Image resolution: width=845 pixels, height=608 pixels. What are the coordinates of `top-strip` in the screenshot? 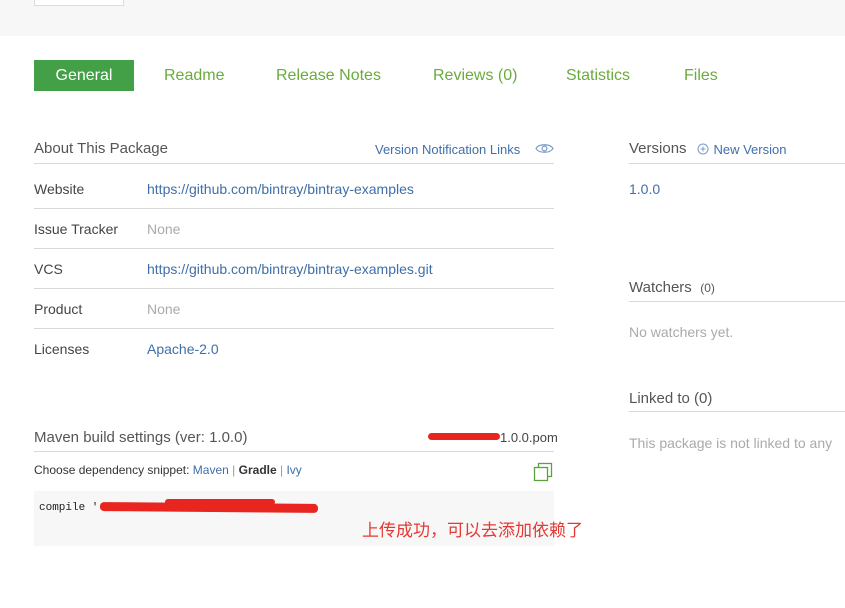 It's located at (422, 18).